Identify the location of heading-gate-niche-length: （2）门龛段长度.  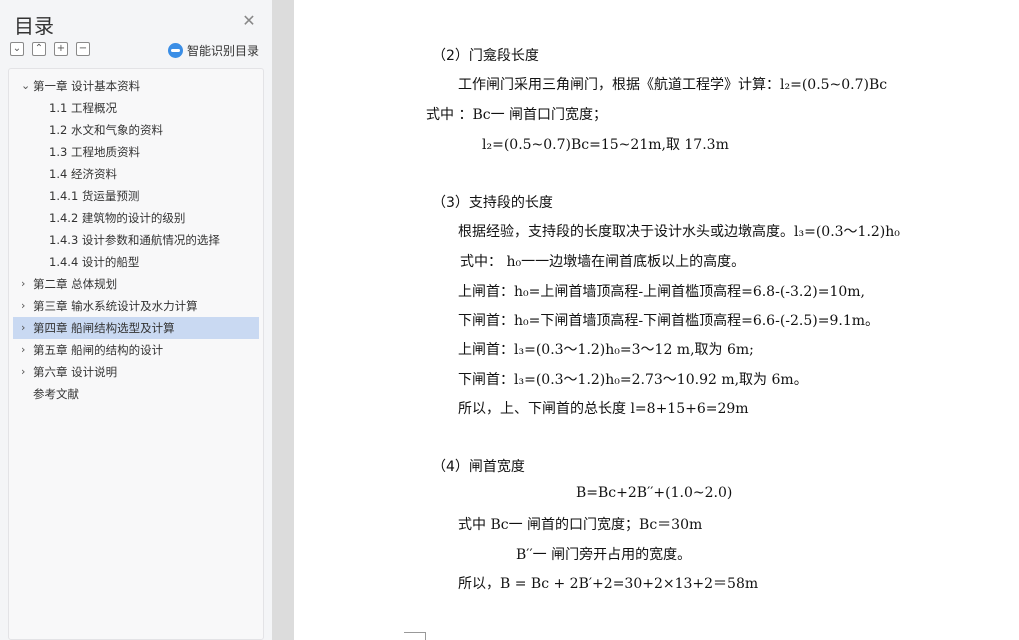
(485, 56).